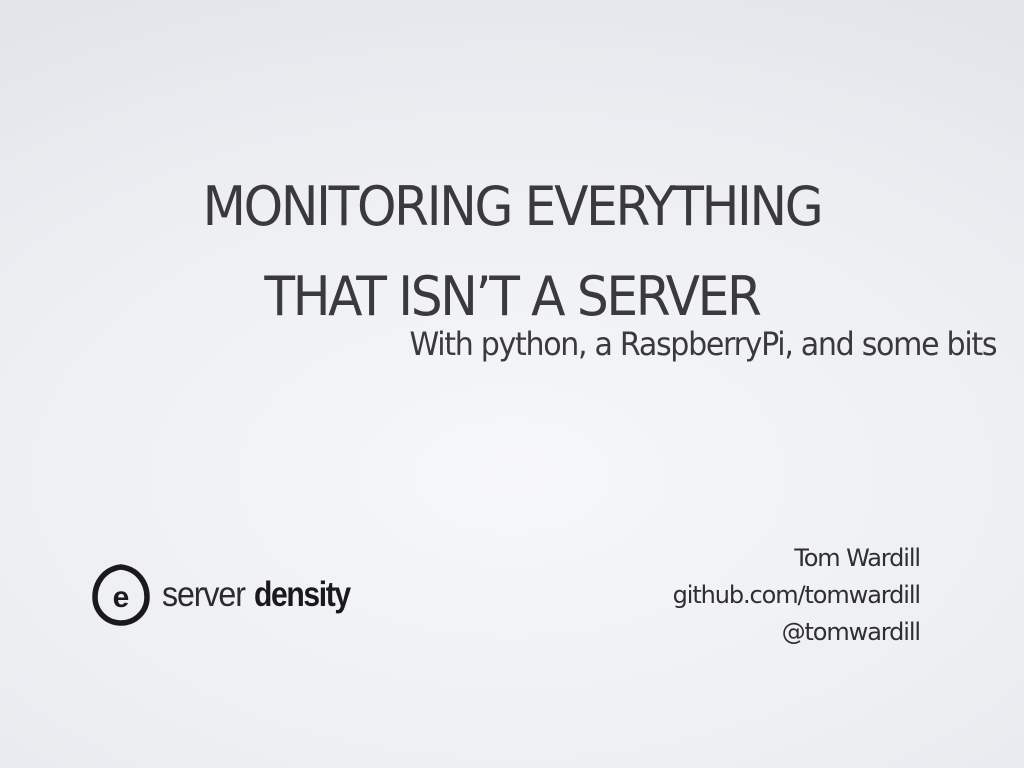  I want to click on server-density-logo: e server density, so click(228, 595).